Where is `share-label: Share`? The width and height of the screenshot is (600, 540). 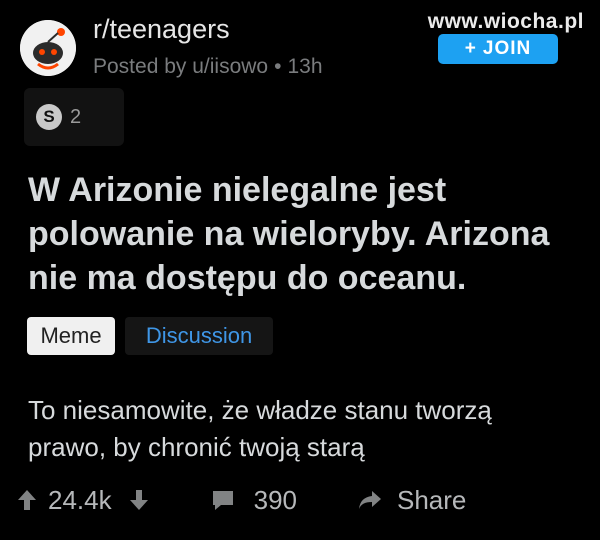 share-label: Share is located at coordinates (432, 499).